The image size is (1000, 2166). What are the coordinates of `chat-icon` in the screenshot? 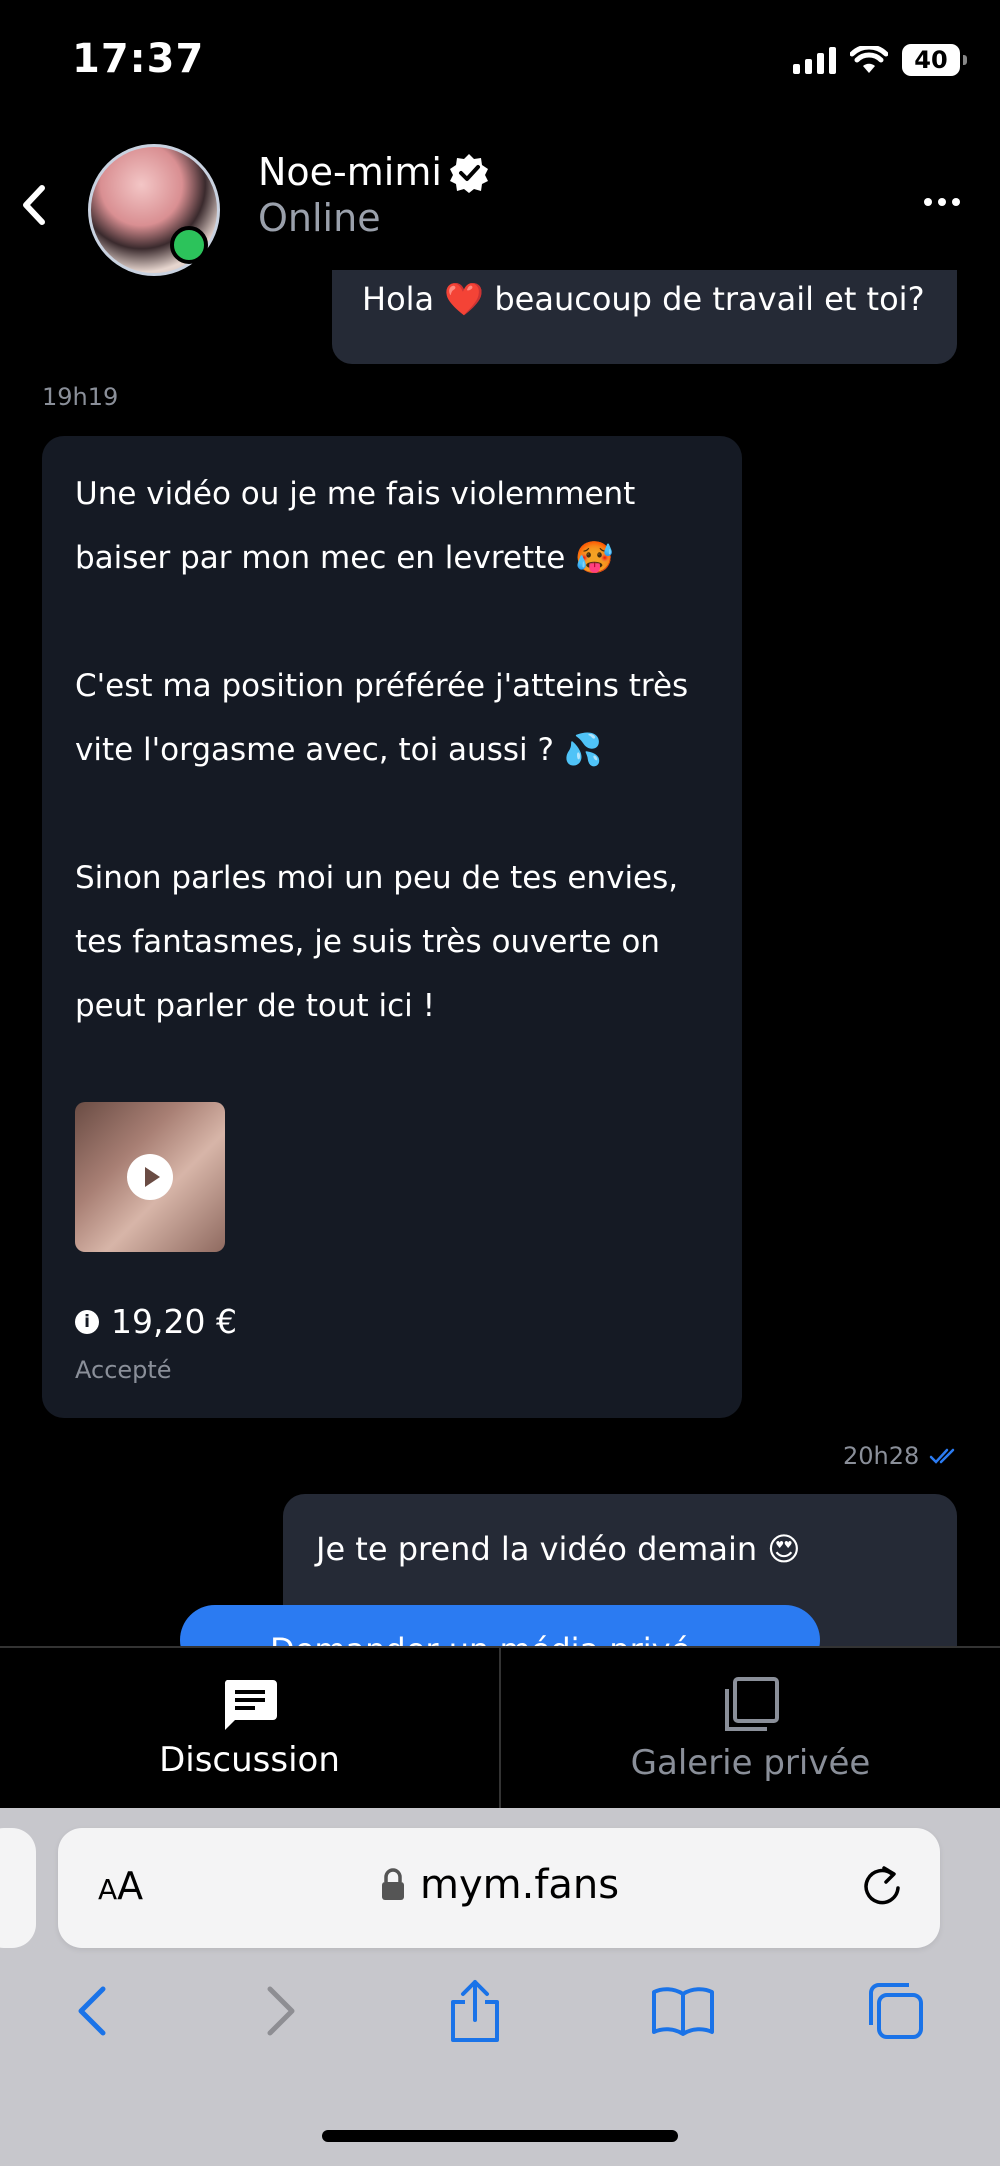 It's located at (250, 1705).